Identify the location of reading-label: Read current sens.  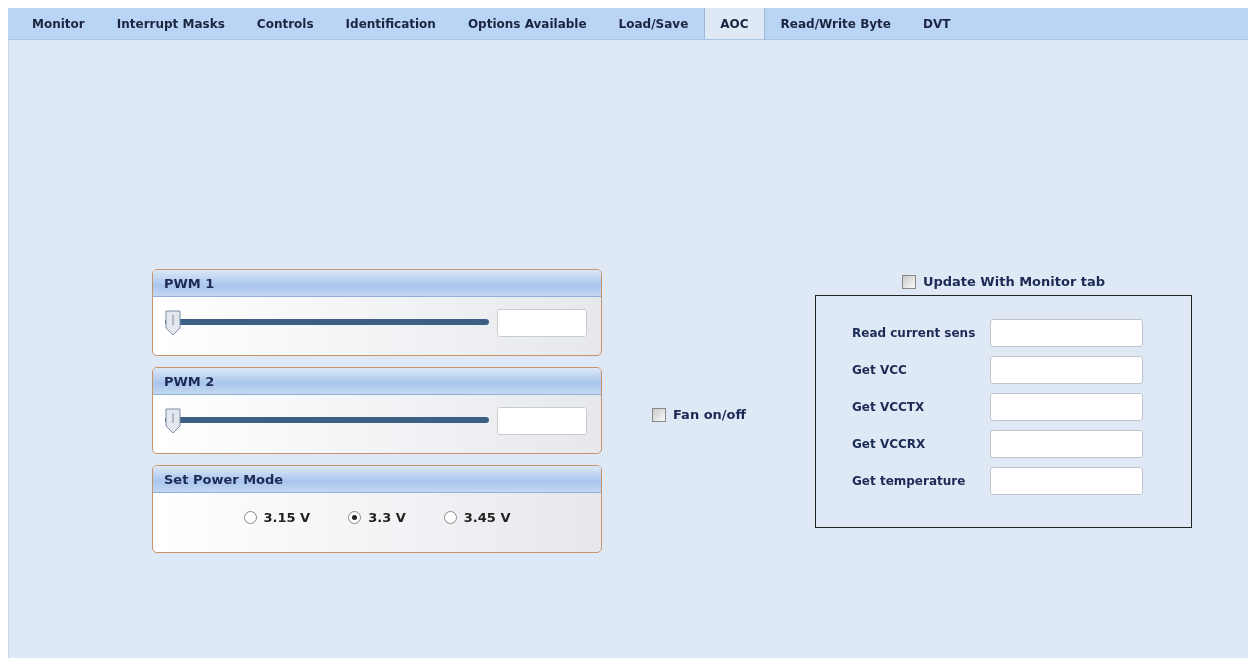
(914, 333).